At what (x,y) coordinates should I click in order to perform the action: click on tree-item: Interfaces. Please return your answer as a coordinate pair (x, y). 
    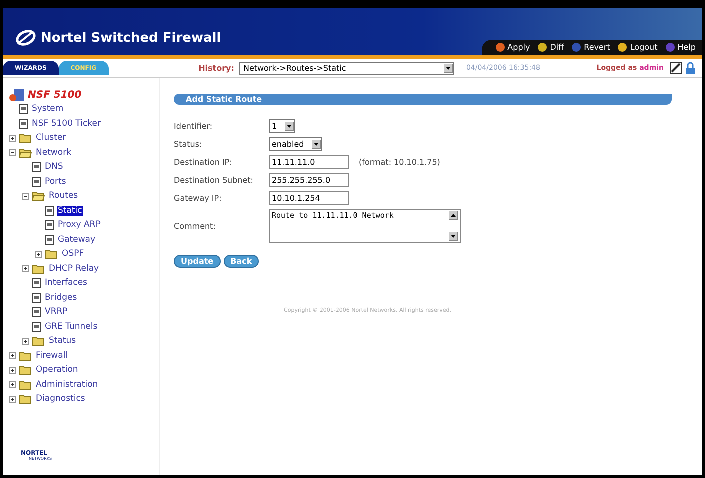
    Looking at the image, I should click on (66, 283).